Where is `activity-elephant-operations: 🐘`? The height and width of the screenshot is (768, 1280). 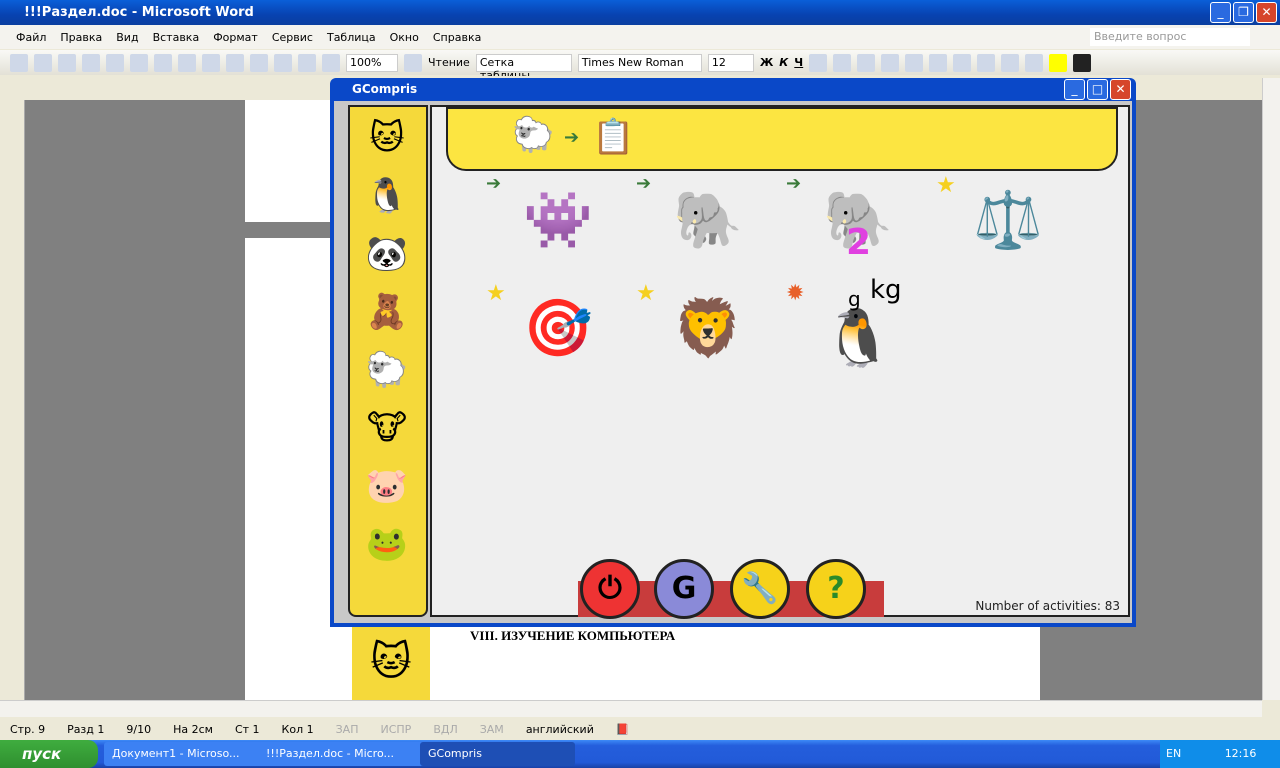
activity-elephant-operations: 🐘 is located at coordinates (708, 221).